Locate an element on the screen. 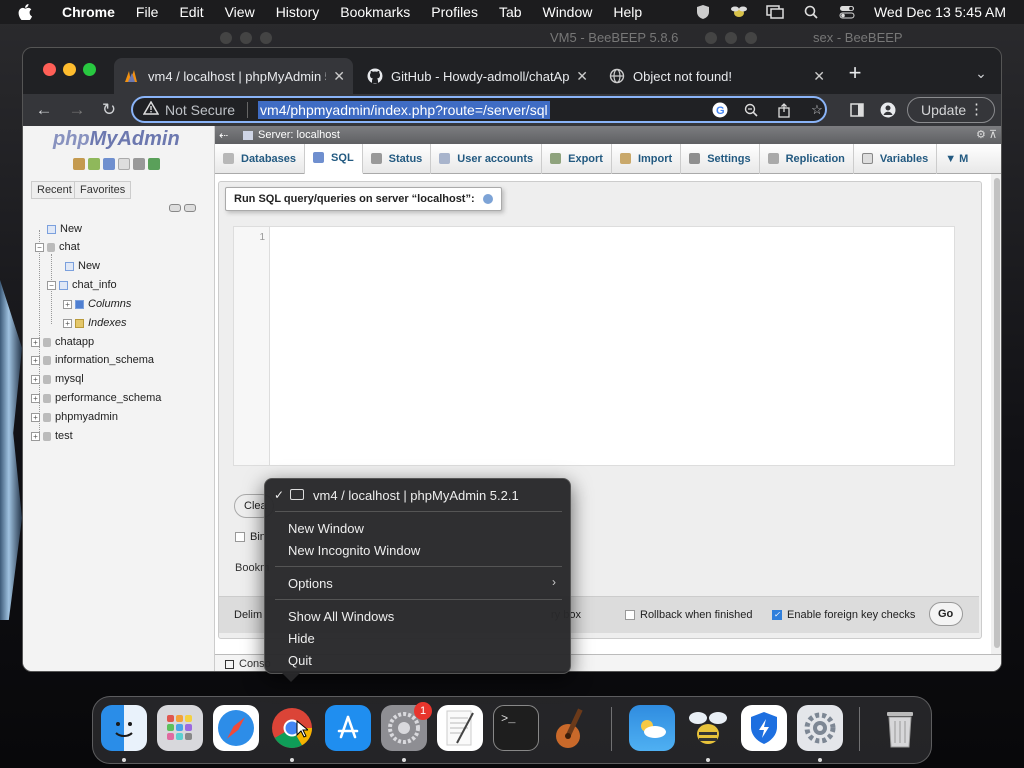  tree-item-information-schema: + information_schema is located at coordinates (92, 360).